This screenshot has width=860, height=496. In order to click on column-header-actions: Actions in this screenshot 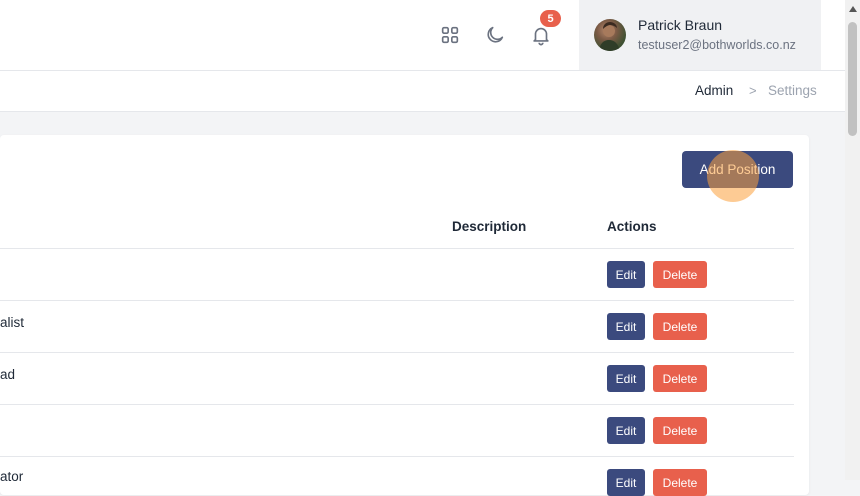, I will do `click(632, 226)`.